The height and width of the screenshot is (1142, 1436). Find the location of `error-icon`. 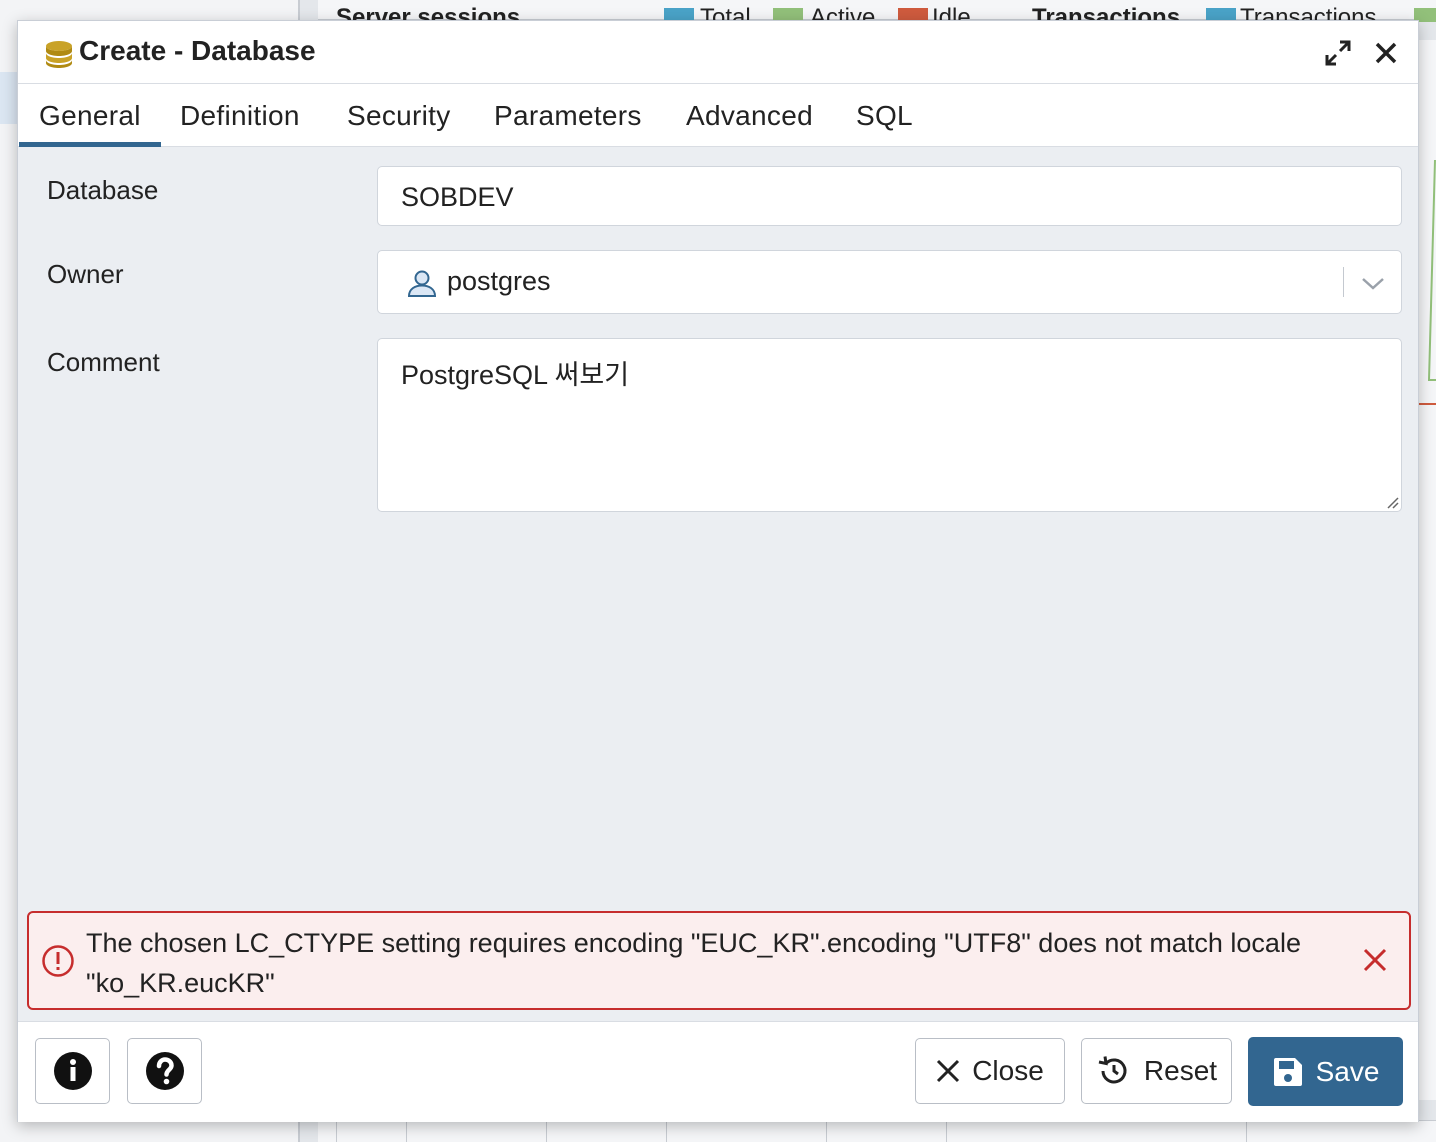

error-icon is located at coordinates (58, 961).